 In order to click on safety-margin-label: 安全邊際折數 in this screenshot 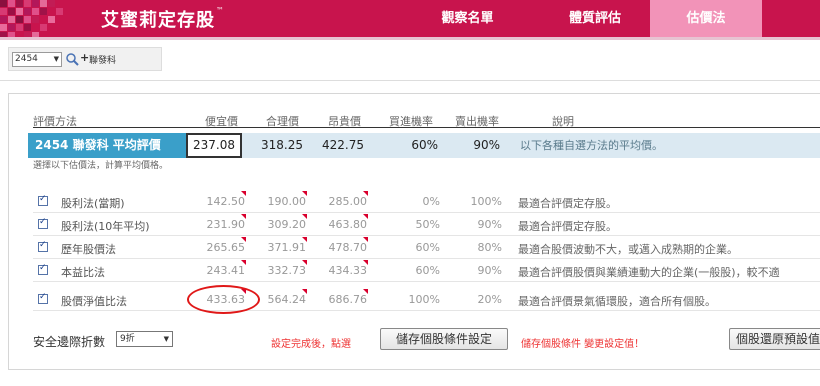, I will do `click(69, 342)`.